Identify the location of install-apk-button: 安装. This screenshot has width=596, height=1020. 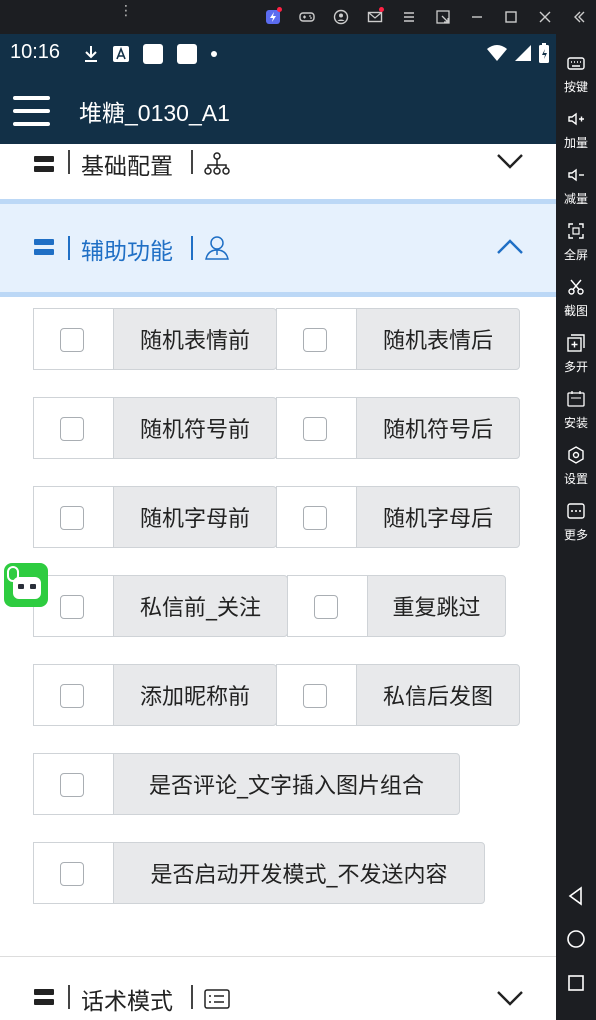
(576, 412).